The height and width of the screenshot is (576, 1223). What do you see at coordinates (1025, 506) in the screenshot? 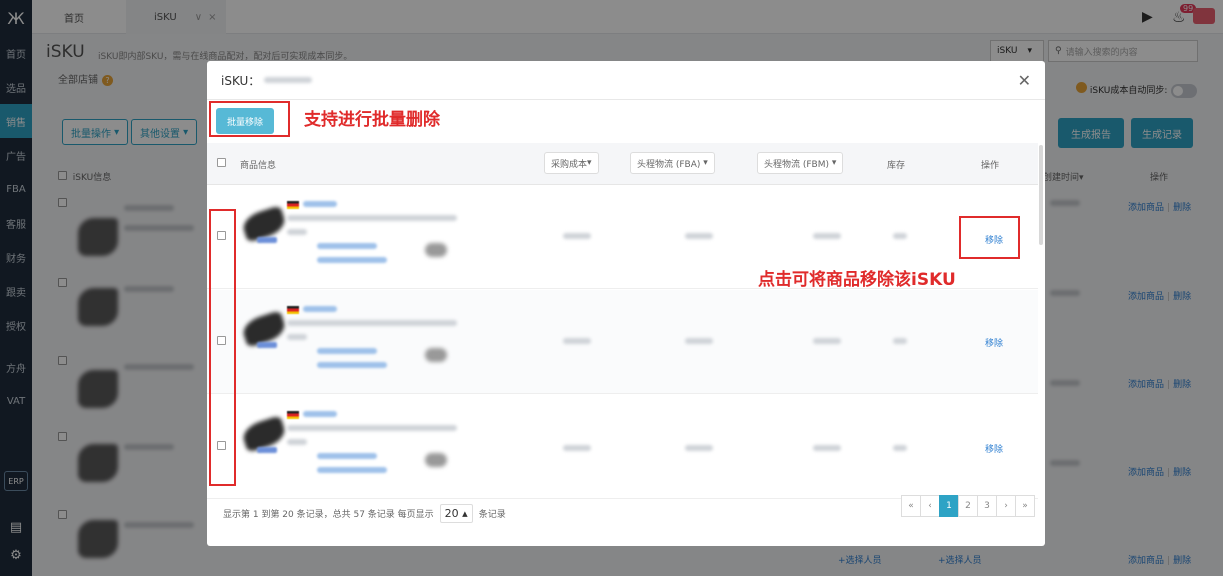
I see `last-page-button: »` at bounding box center [1025, 506].